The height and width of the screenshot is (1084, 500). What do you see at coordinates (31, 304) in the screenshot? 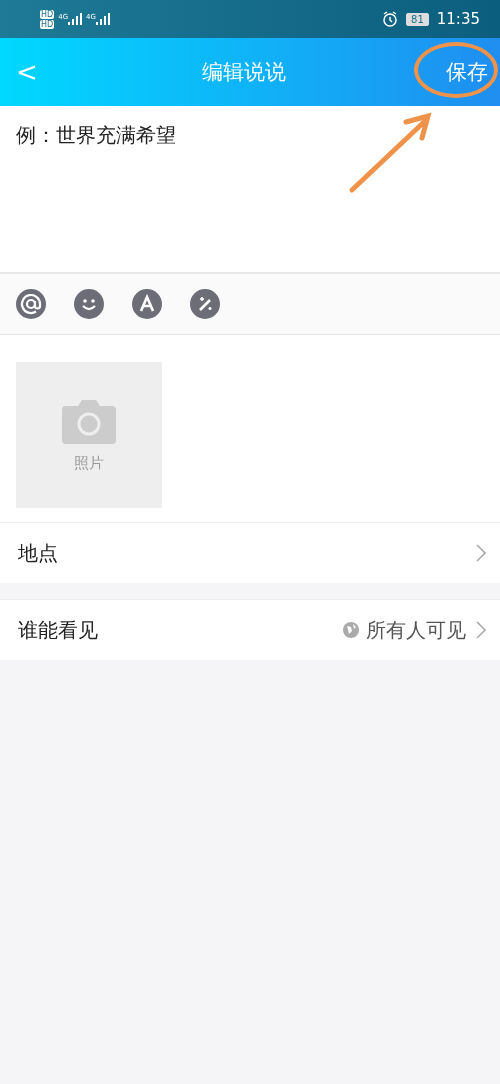
I see `at-sign-icon` at bounding box center [31, 304].